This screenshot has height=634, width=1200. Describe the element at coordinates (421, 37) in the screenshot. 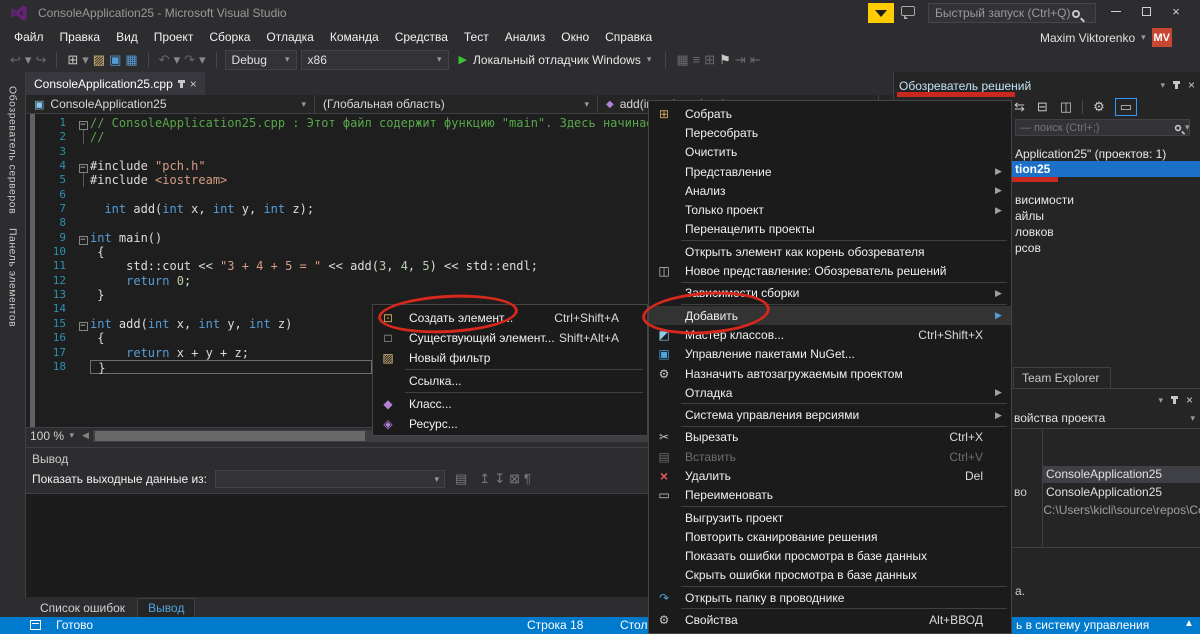

I see `menubar-item: Средства` at that location.